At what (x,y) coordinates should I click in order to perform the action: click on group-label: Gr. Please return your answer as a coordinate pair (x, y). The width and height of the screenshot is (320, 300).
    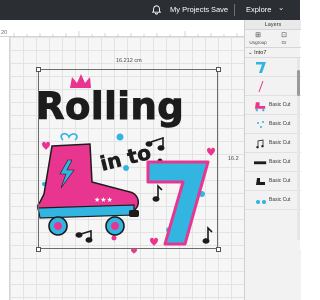
    Looking at the image, I should click on (284, 42).